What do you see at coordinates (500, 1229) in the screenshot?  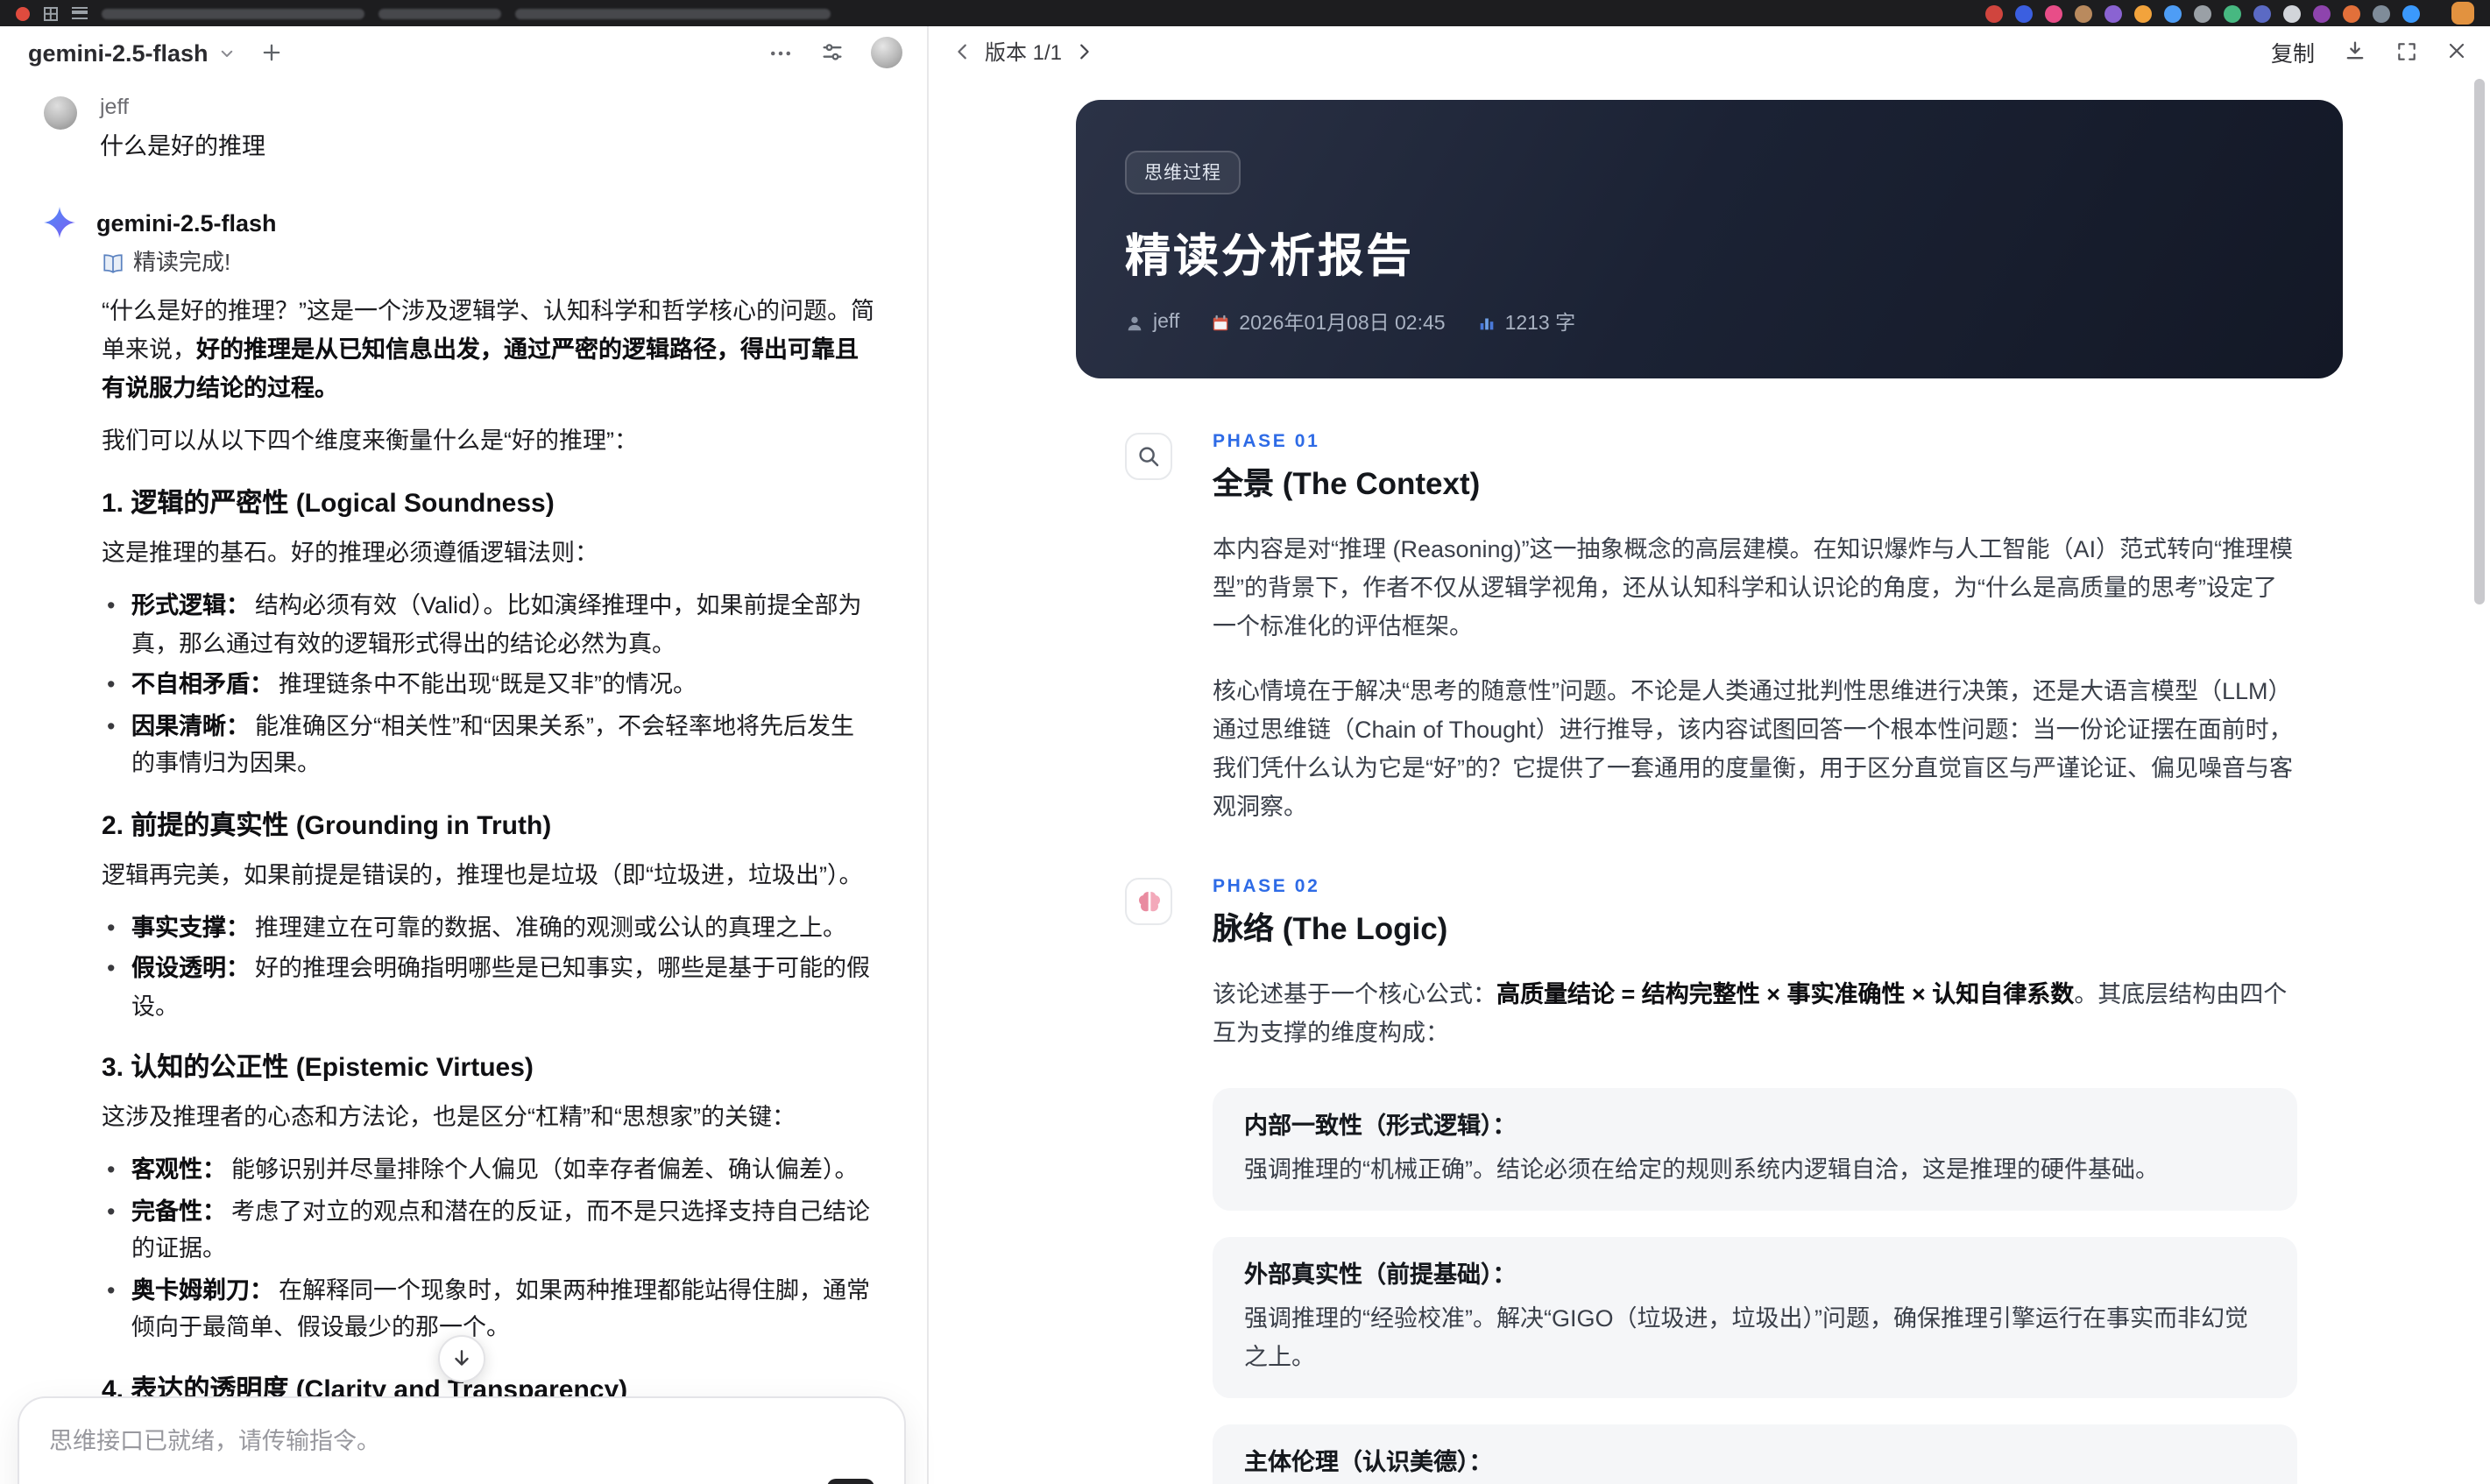 I see `bullet-text: 考虑了对立的观点和潜在的反证，而不是只选择支持自己结论的证据。` at bounding box center [500, 1229].